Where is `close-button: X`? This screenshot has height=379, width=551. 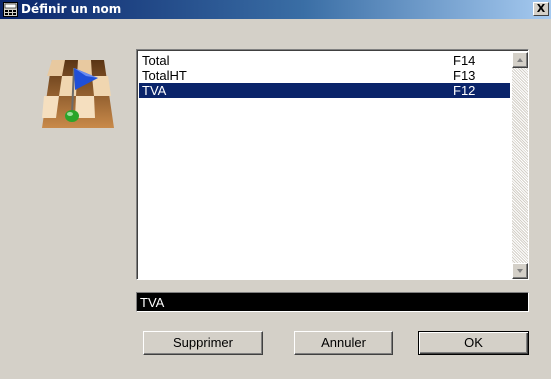 close-button: X is located at coordinates (541, 9).